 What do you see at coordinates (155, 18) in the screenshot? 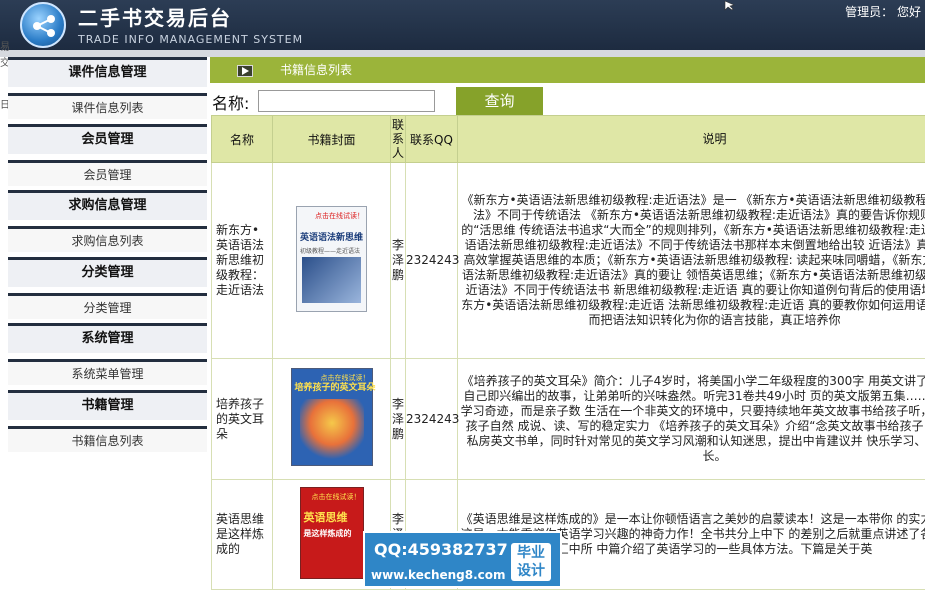
I see `app-title: 二手书交易后台` at bounding box center [155, 18].